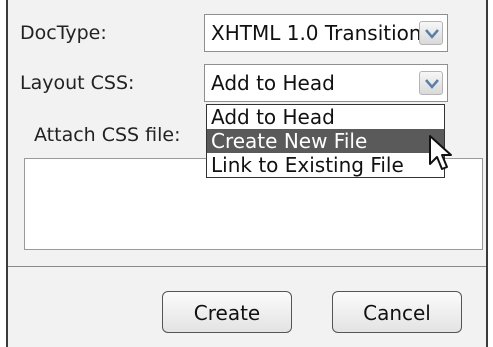 This screenshot has height=347, width=493. I want to click on layout-css-label: Layout CSS:, so click(77, 83).